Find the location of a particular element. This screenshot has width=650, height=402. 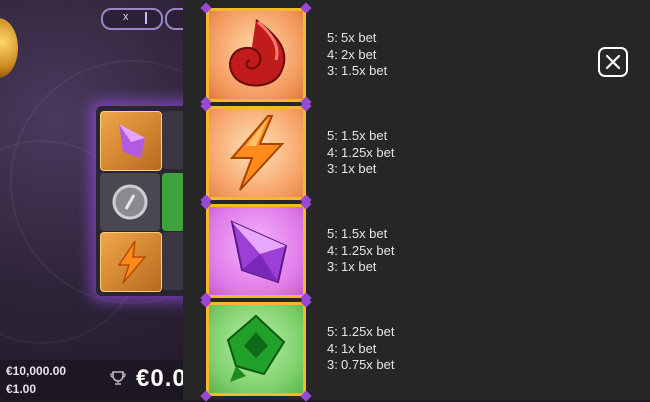

red-flame-symbol-icon is located at coordinates (257, 53).